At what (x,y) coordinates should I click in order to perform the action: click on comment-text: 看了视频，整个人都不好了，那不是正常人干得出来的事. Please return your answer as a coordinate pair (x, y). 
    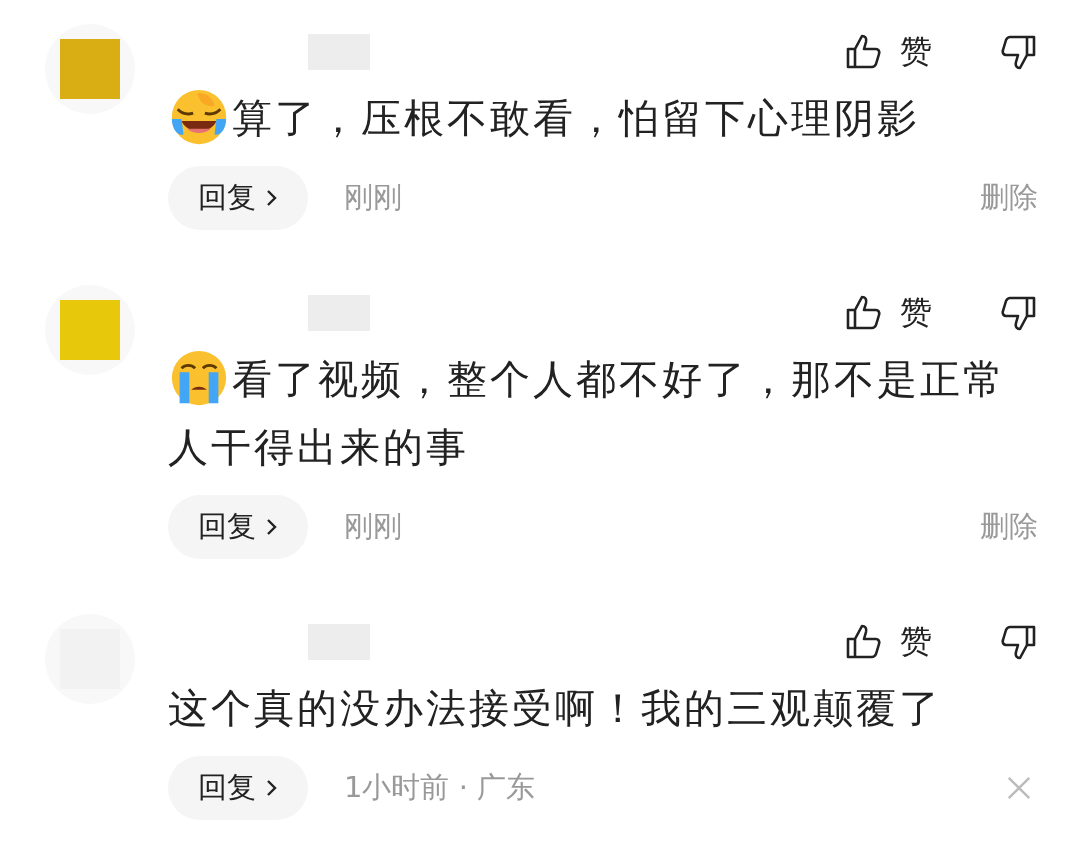
    Looking at the image, I should click on (603, 413).